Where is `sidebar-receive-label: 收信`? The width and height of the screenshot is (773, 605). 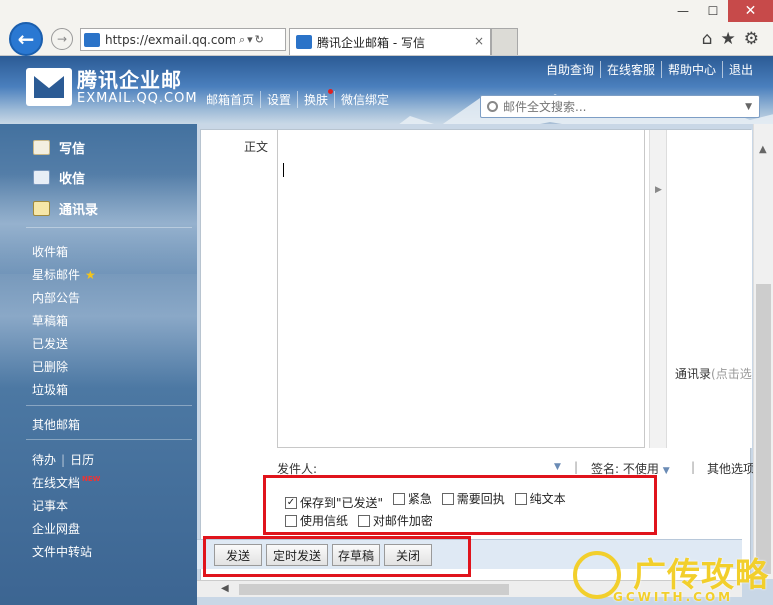
sidebar-receive-label: 收信 is located at coordinates (72, 179).